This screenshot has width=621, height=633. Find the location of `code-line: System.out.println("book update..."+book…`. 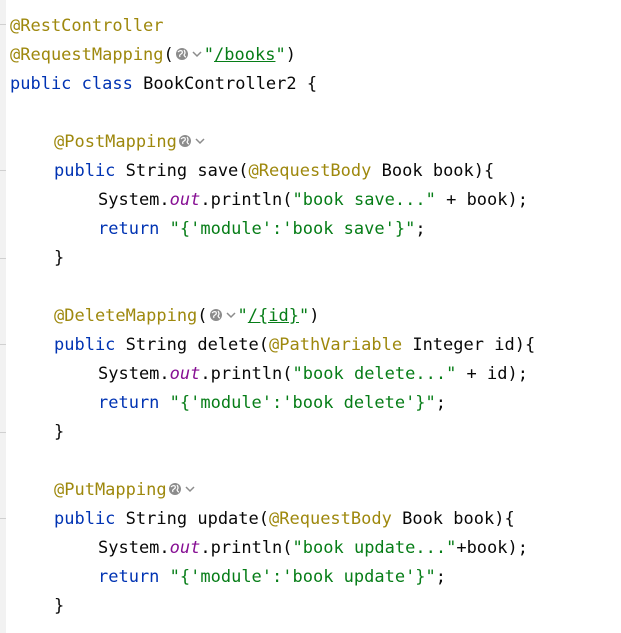

code-line: System.out.println("book update..."+book… is located at coordinates (313, 548).